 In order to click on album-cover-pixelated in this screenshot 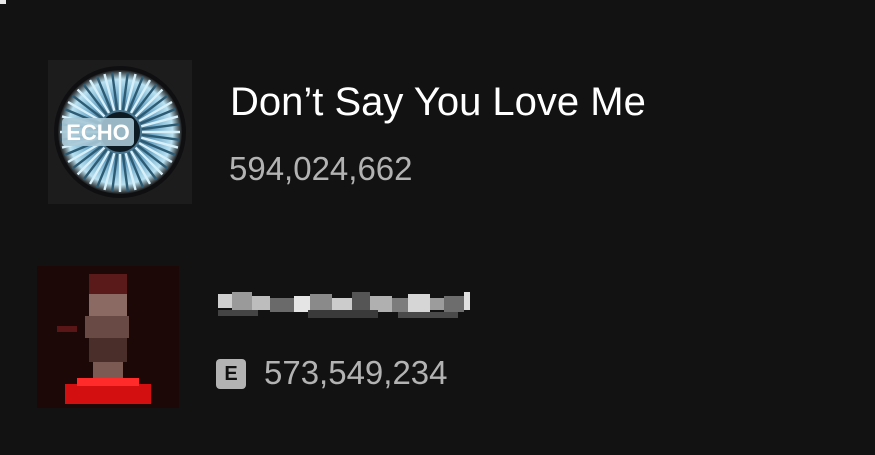, I will do `click(108, 337)`.